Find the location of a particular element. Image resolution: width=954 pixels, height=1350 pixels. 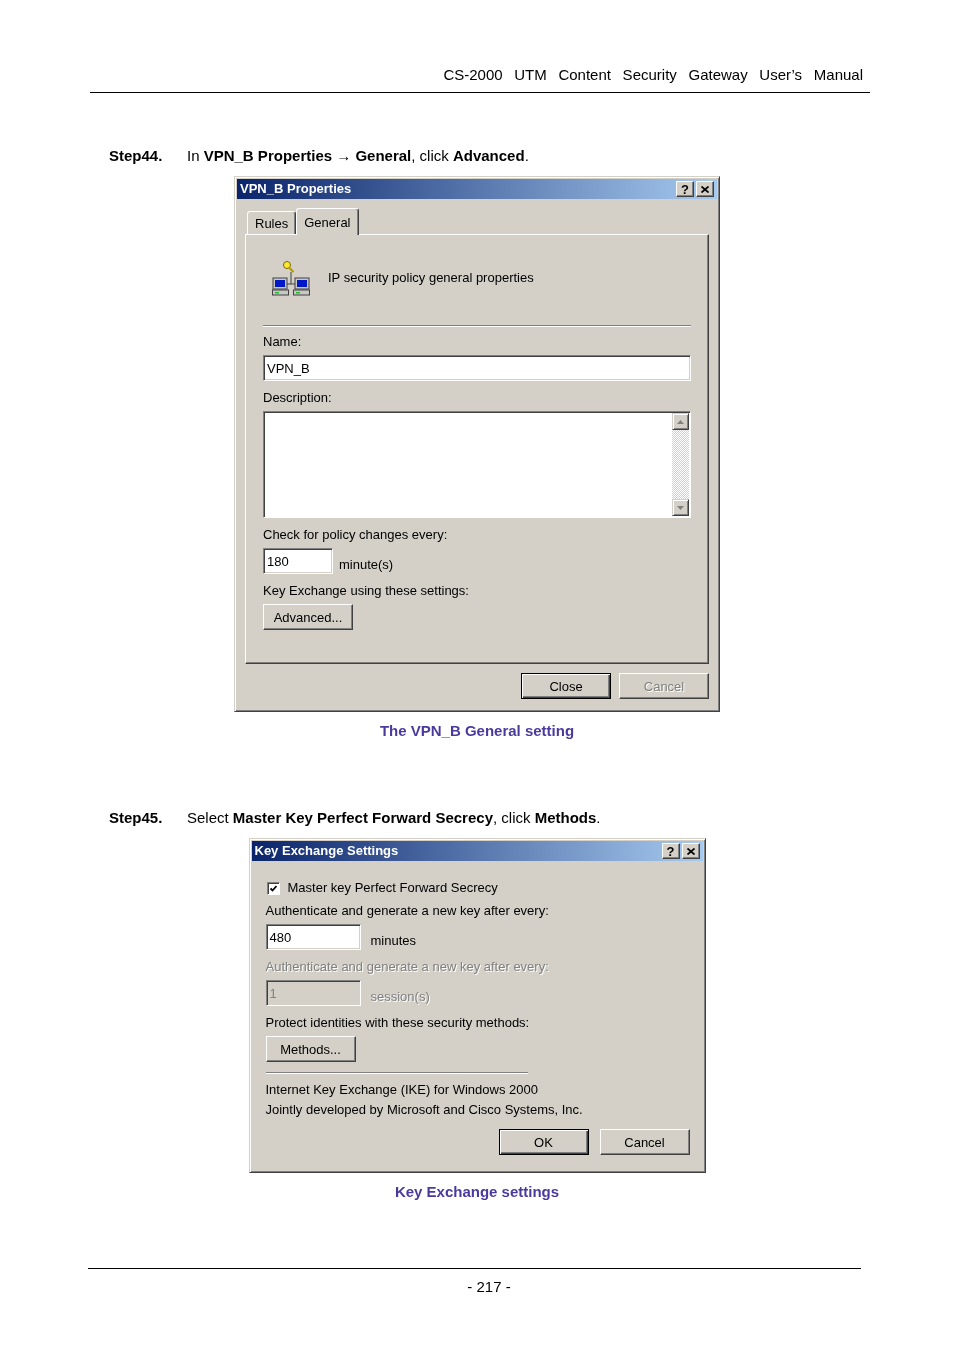

unit-label: session(s) is located at coordinates (400, 997).